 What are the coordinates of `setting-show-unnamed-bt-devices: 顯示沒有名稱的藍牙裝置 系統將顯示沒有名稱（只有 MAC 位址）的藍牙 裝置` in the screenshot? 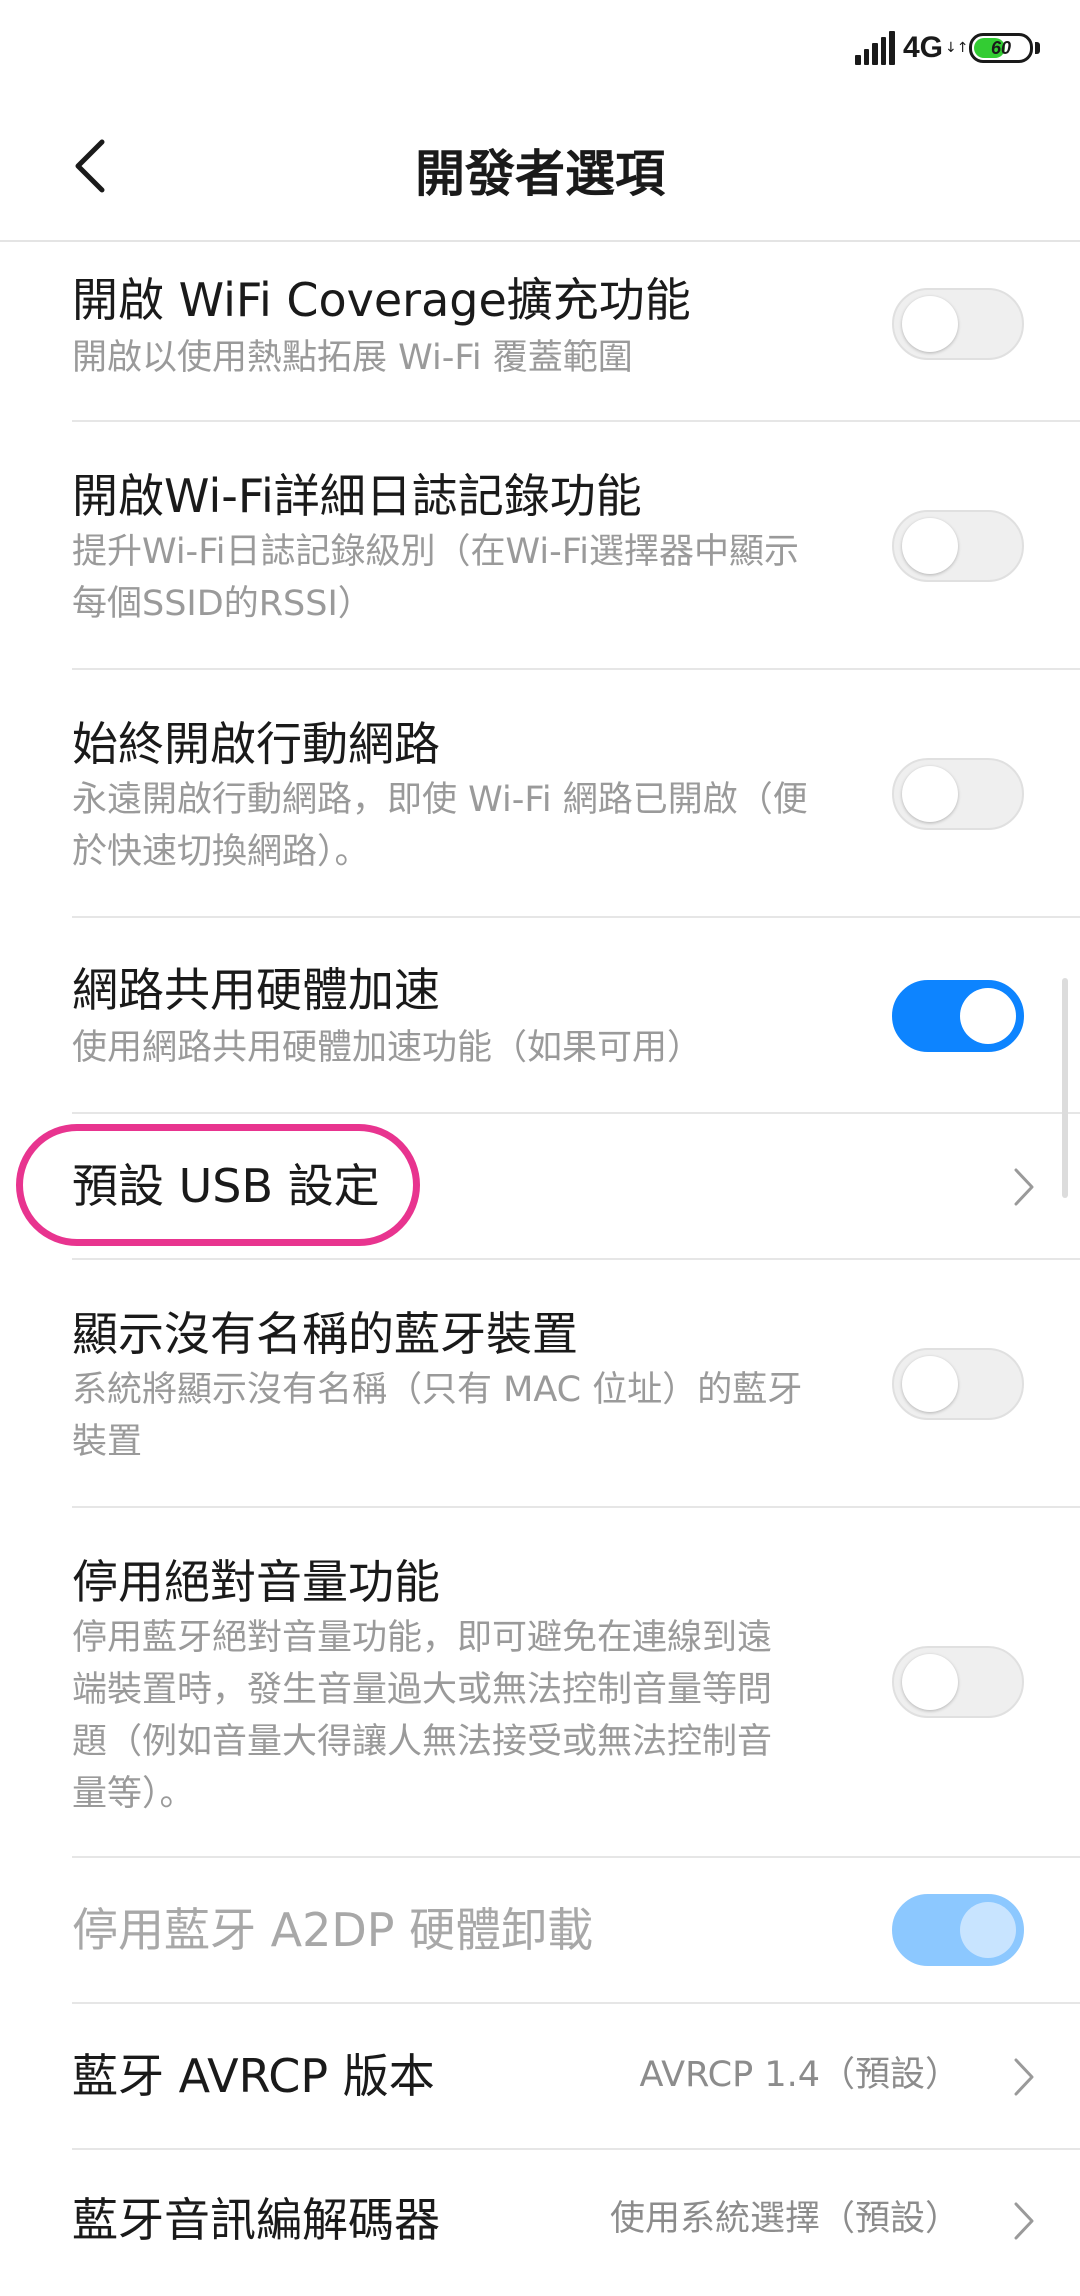 It's located at (576, 1384).